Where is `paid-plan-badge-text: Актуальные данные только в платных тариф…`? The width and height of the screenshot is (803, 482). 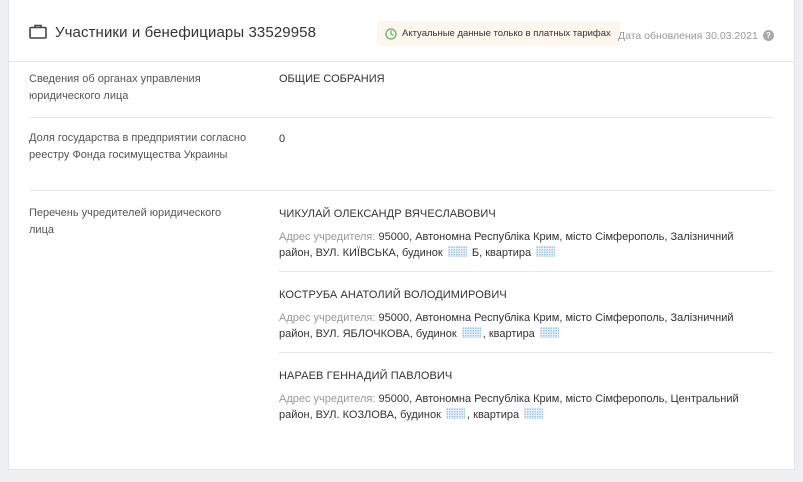
paid-plan-badge-text: Актуальные данные только в платных тариф… is located at coordinates (506, 33).